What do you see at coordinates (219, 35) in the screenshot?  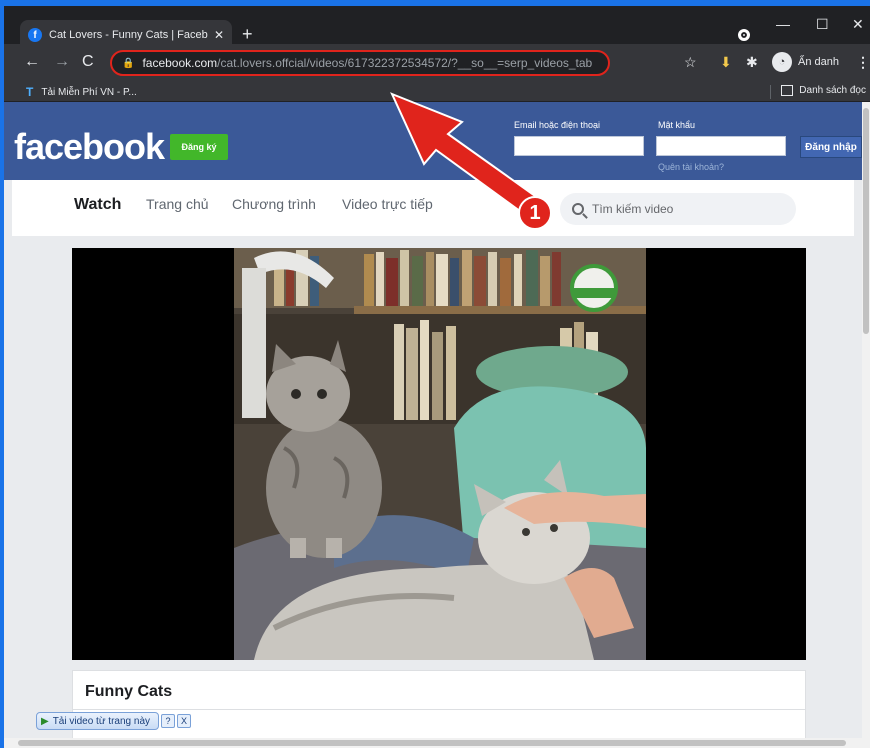 I see `close-tab-icon: ✕` at bounding box center [219, 35].